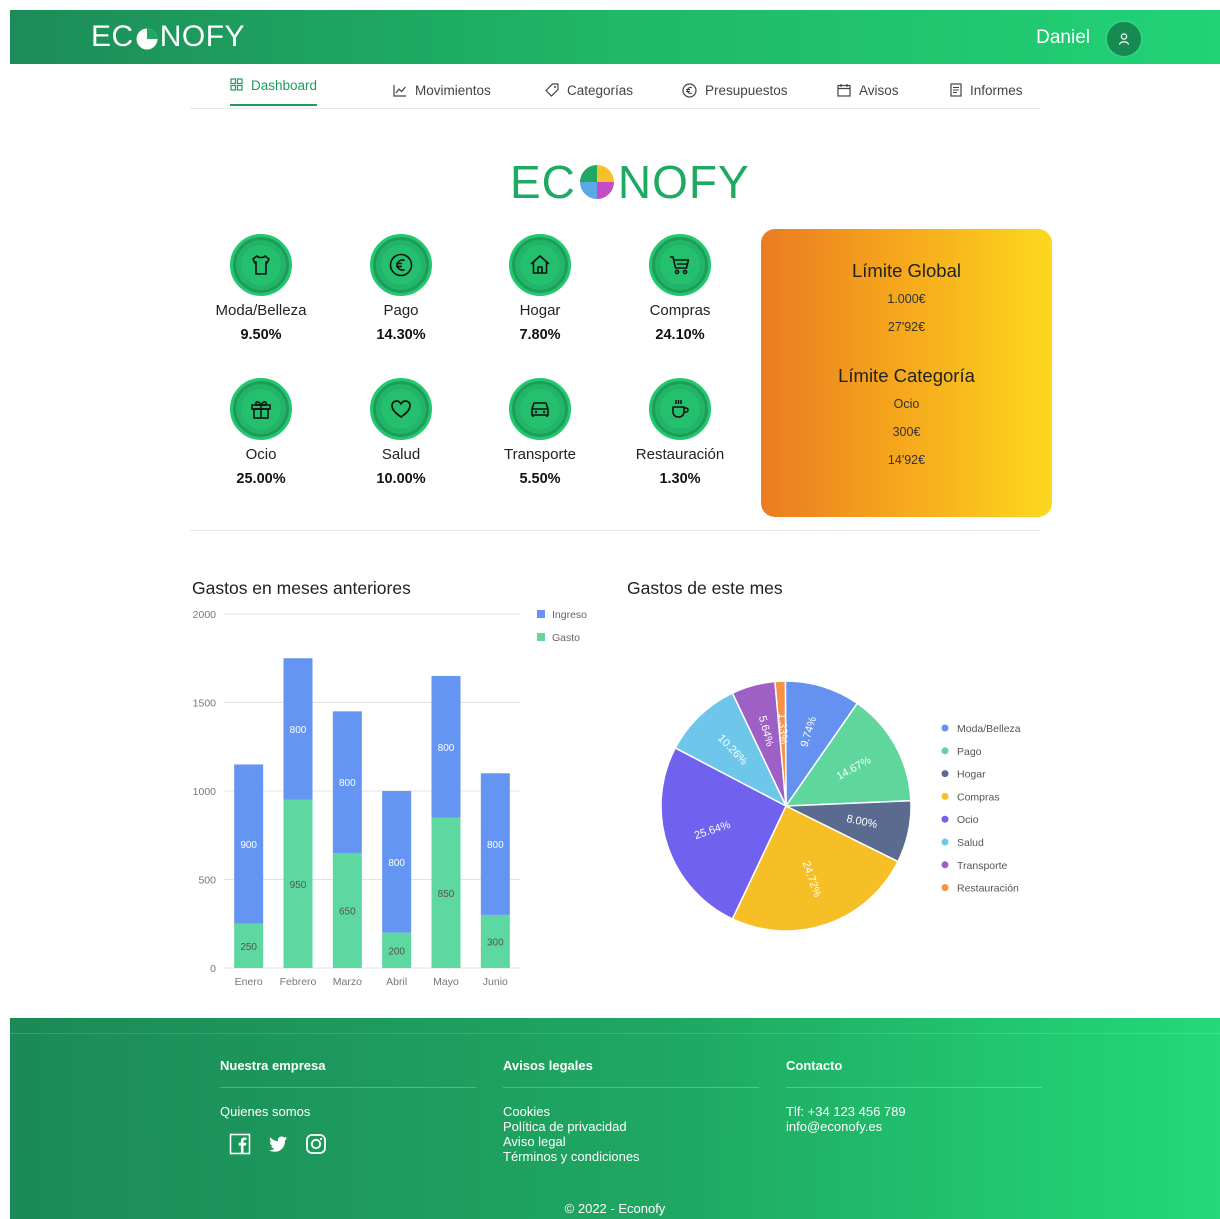 The width and height of the screenshot is (1220, 1219). Describe the element at coordinates (971, 775) in the screenshot. I see `legend-label: Hogar` at that location.